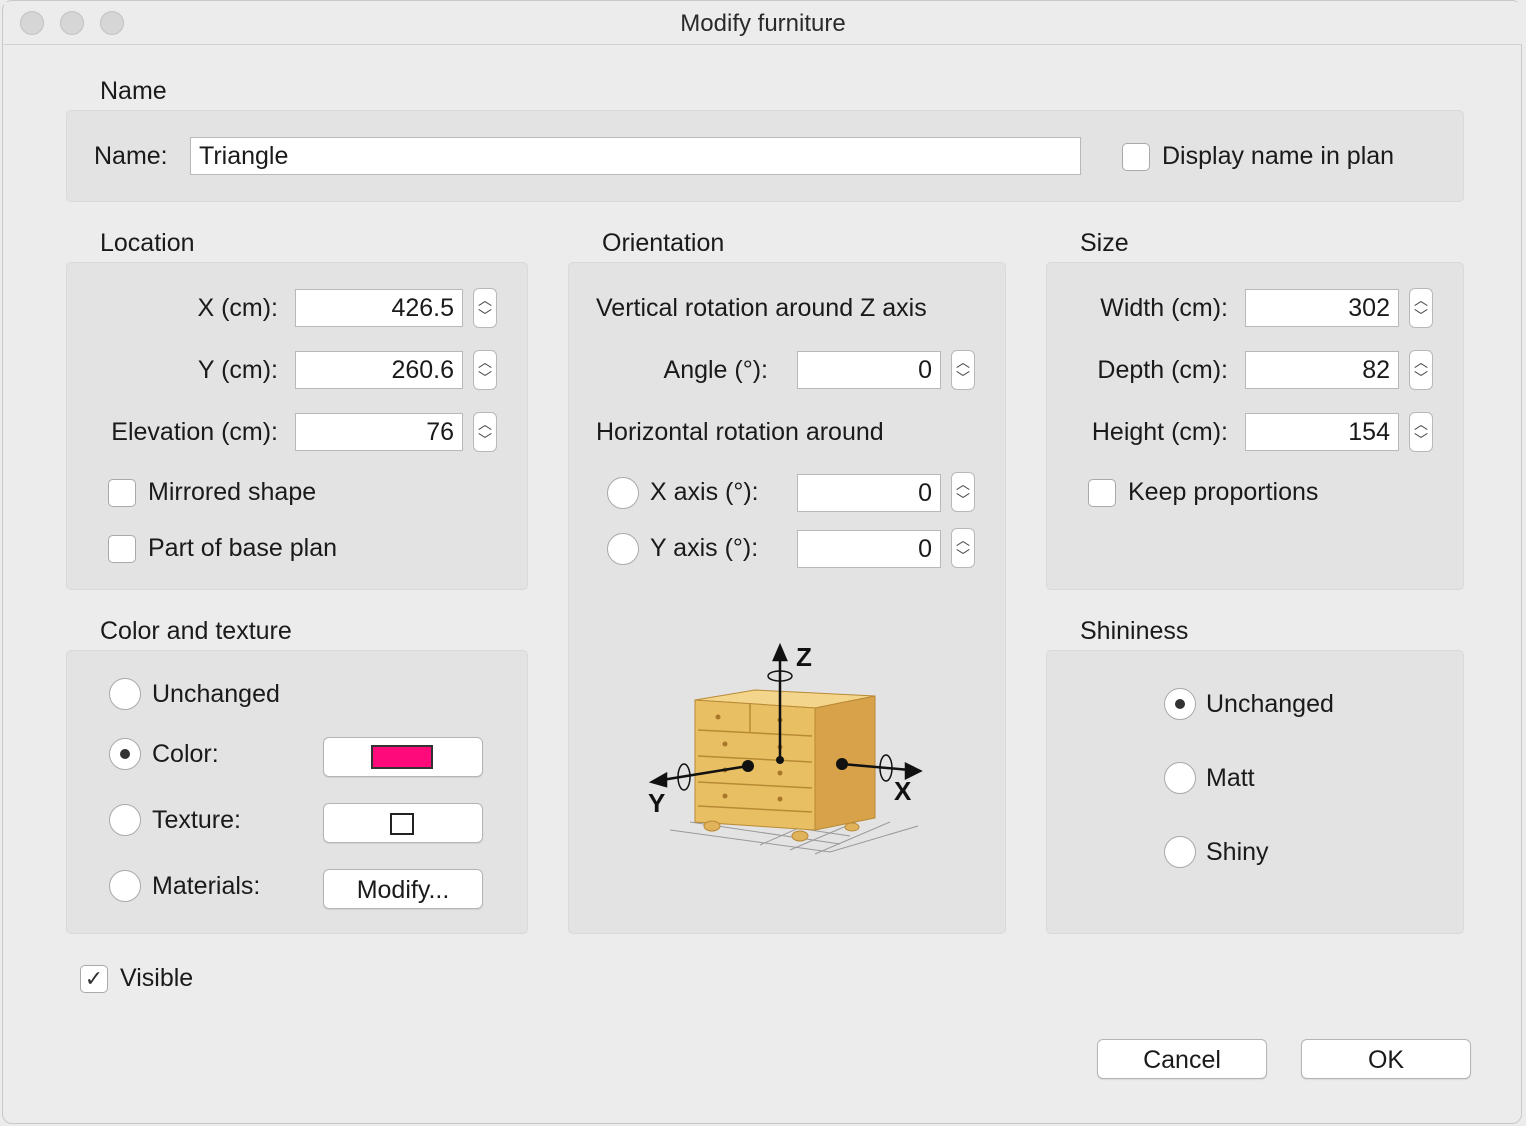  Describe the element at coordinates (125, 820) in the screenshot. I see `texture-radio` at that location.